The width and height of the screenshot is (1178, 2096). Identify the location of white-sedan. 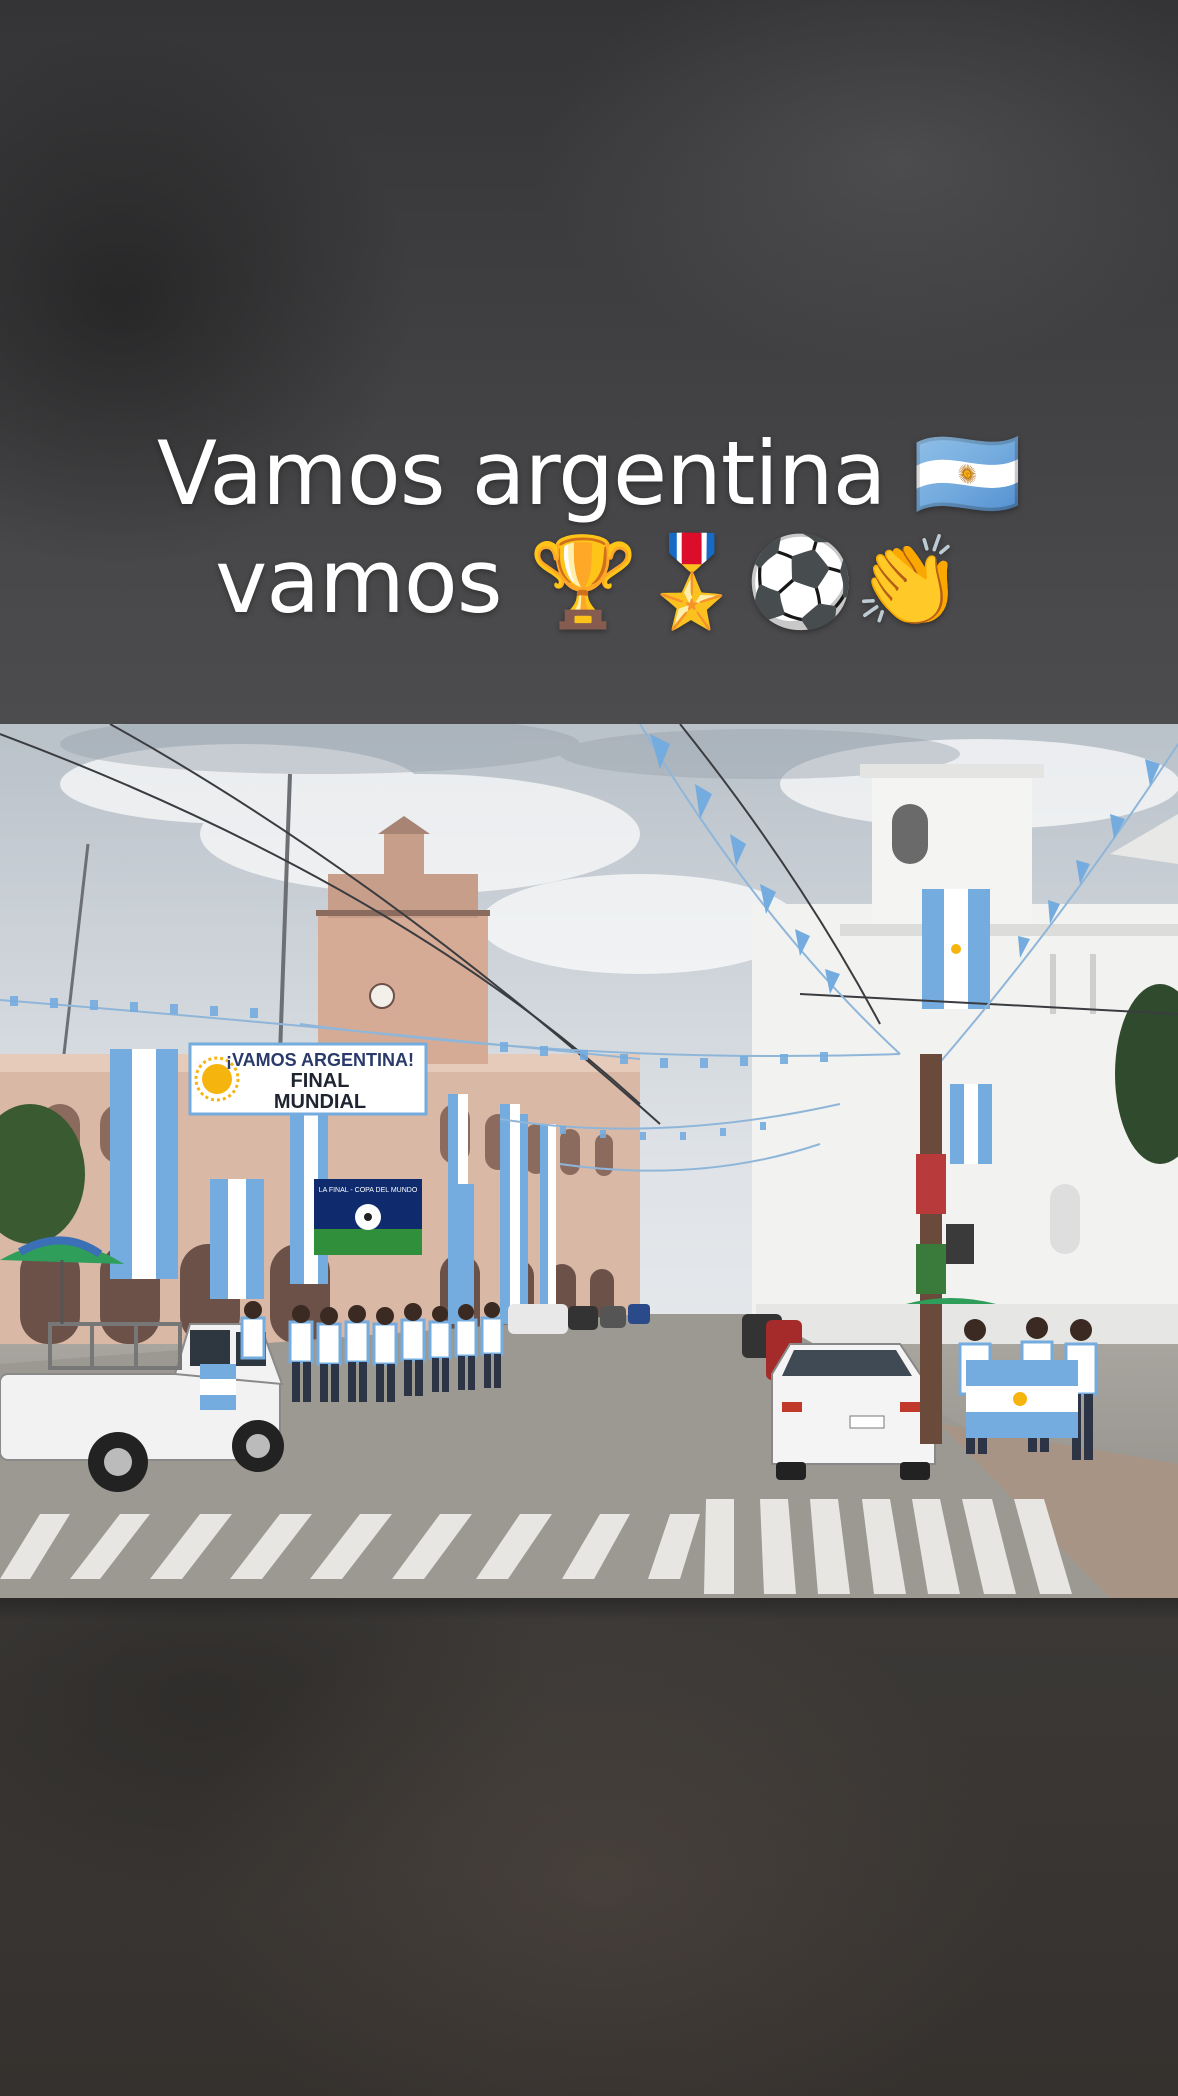
(853, 1411).